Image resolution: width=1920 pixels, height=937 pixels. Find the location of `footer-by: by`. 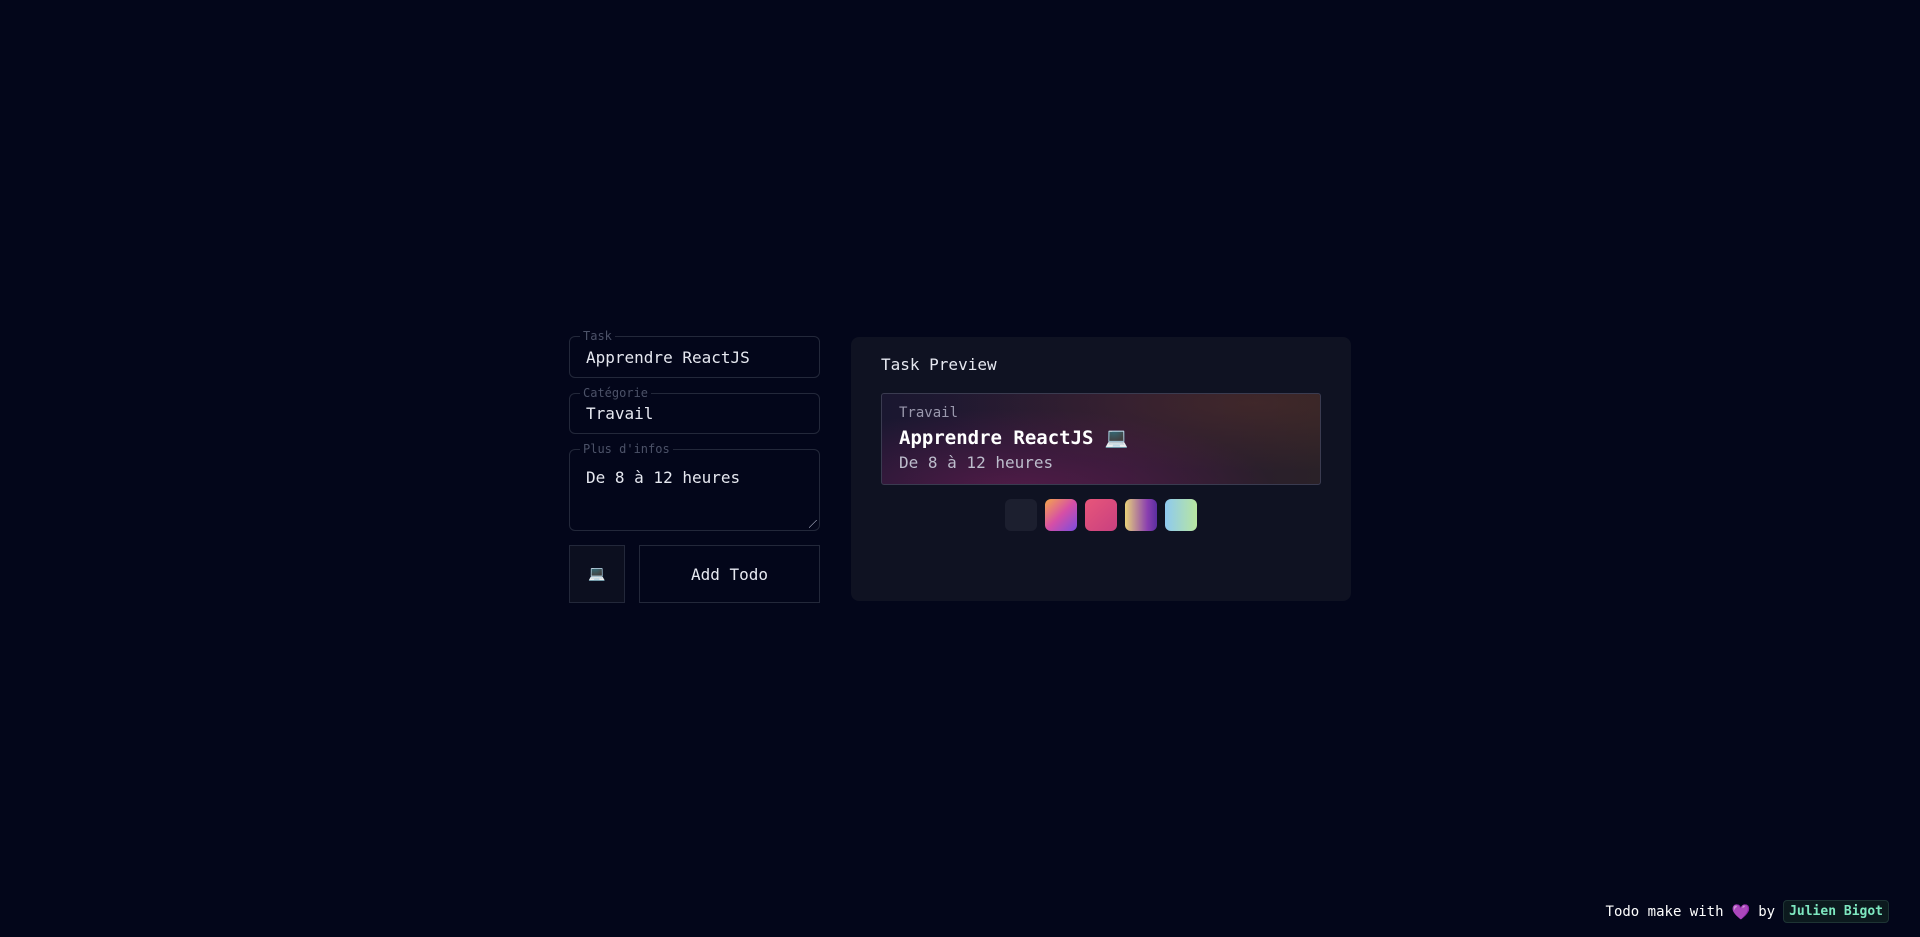

footer-by: by is located at coordinates (1767, 911).